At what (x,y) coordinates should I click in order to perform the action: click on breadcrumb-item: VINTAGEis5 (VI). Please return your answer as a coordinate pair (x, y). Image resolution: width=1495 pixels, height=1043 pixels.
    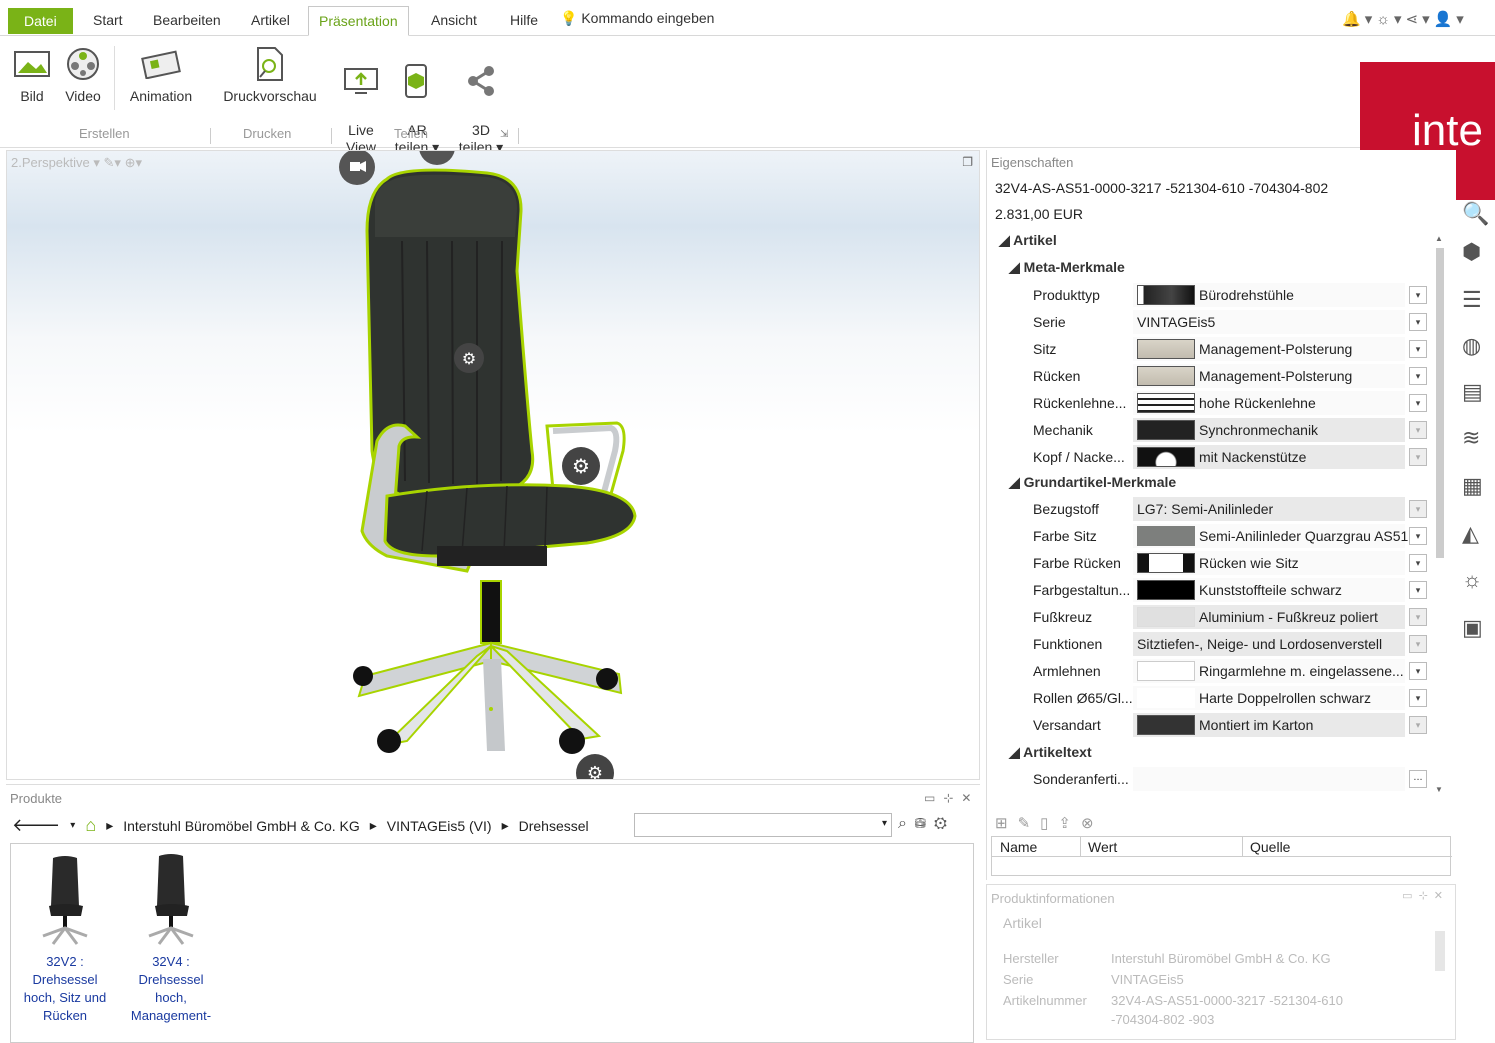
    Looking at the image, I should click on (439, 826).